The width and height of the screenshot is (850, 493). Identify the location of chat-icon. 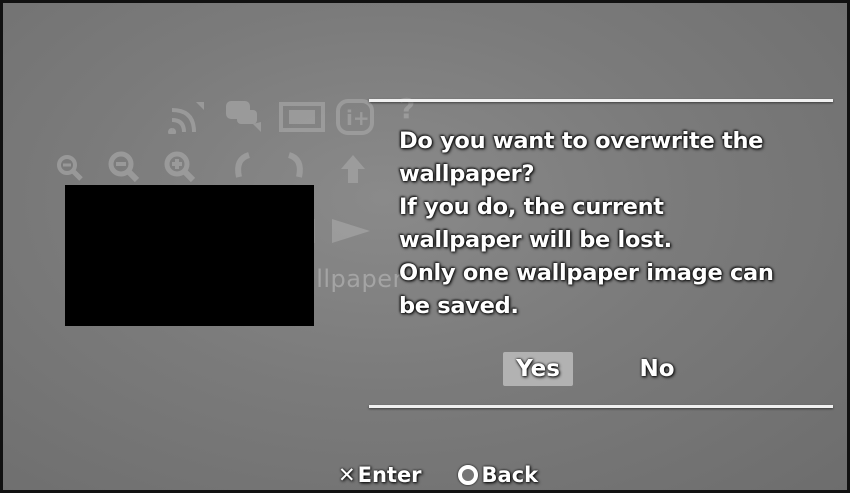
(245, 116).